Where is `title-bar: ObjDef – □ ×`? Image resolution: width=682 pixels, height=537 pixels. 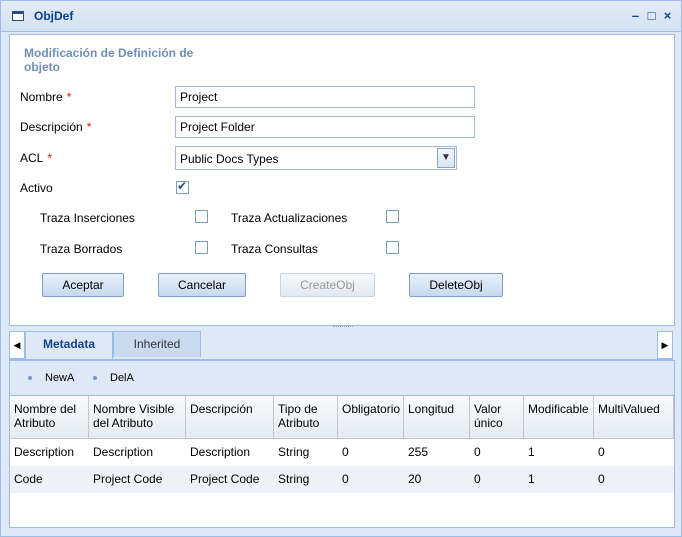
title-bar: ObjDef – □ × is located at coordinates (341, 16).